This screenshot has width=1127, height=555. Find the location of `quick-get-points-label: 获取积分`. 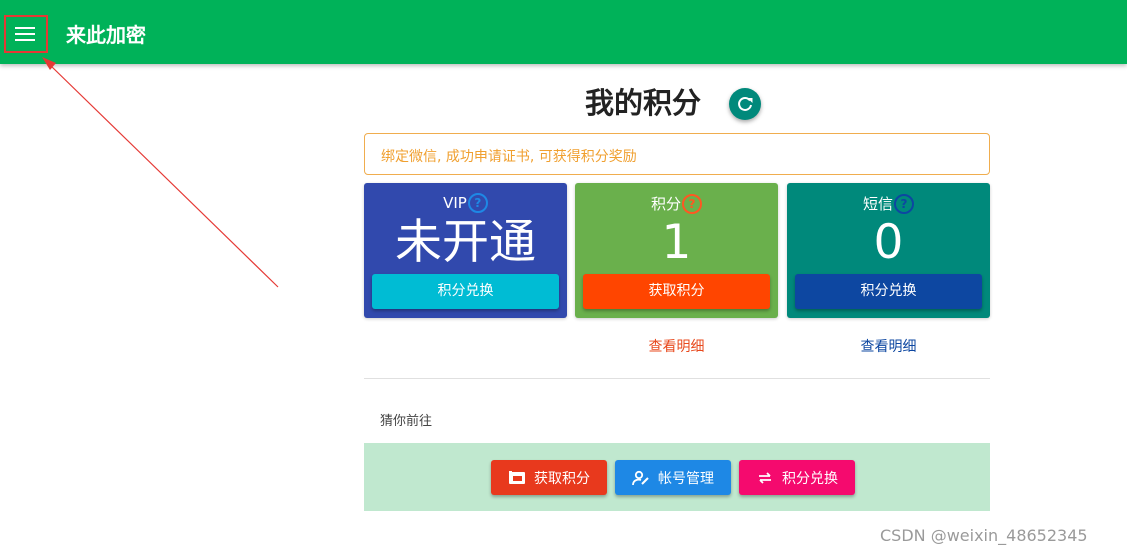

quick-get-points-label: 获取积分 is located at coordinates (562, 478).